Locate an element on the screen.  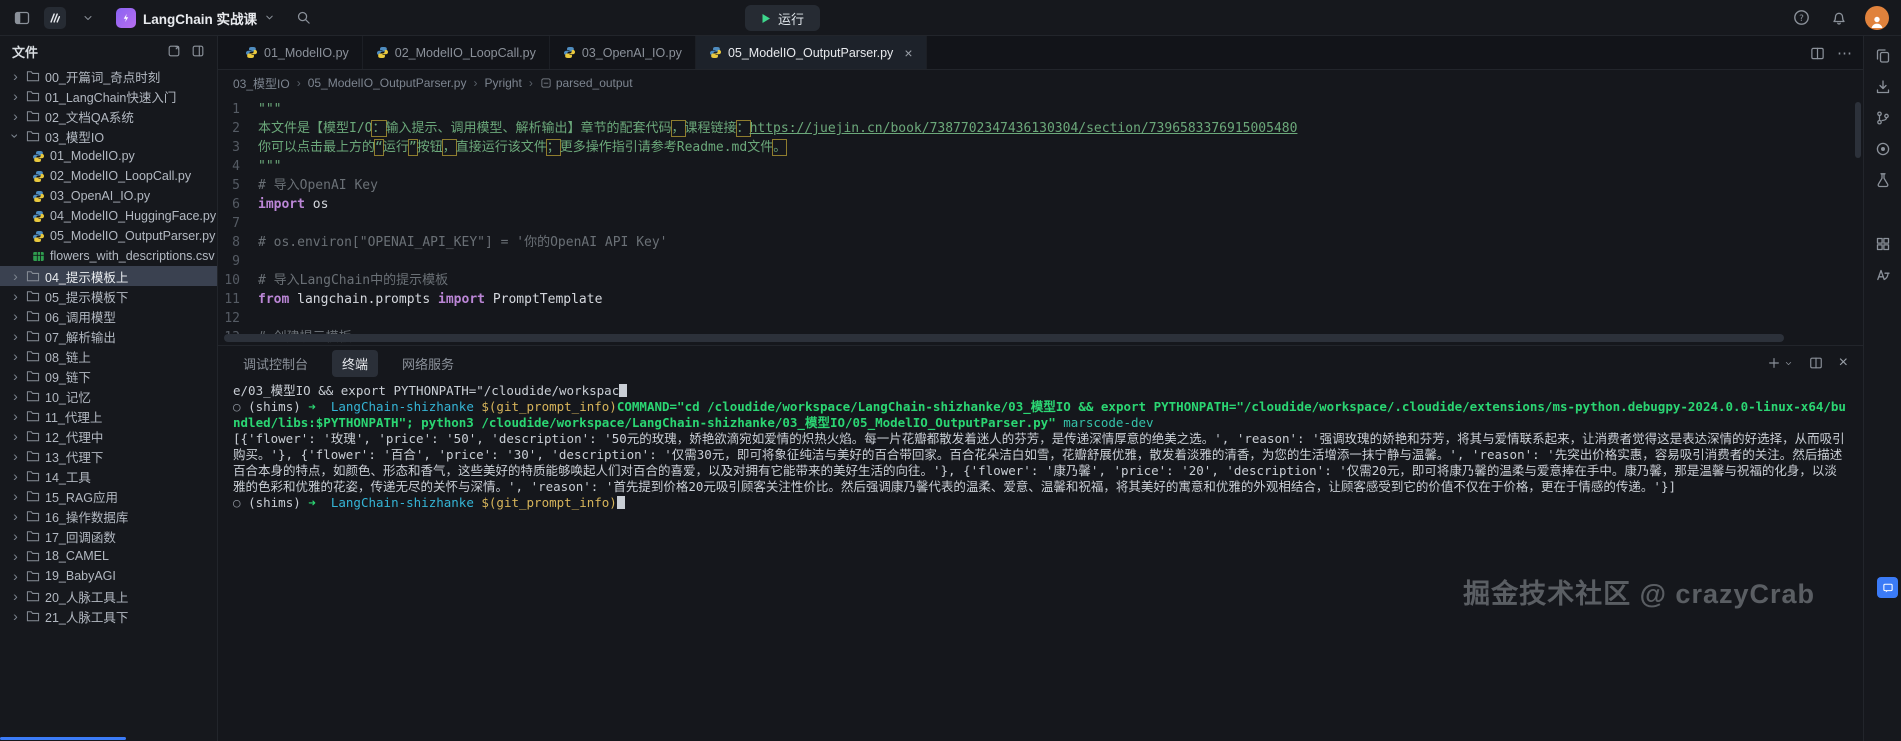
project-switcher: LangChain 实战课 is located at coordinates (195, 18).